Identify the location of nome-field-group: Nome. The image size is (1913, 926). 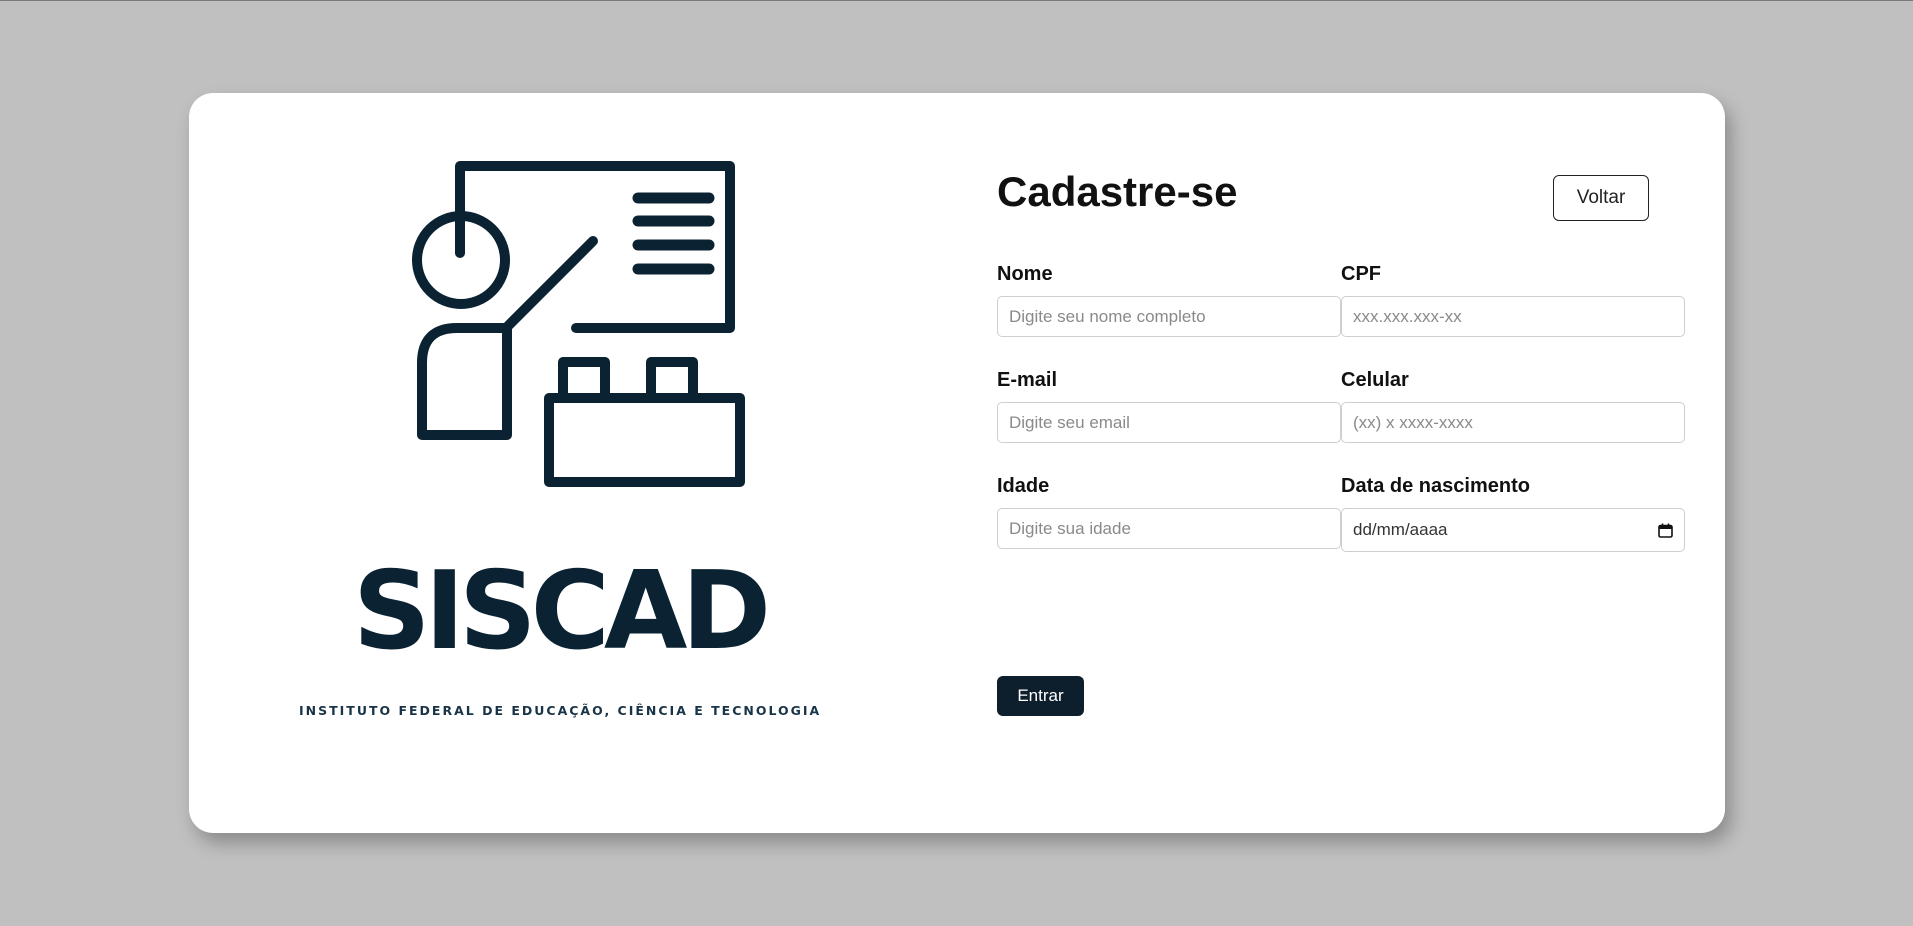
(1169, 299).